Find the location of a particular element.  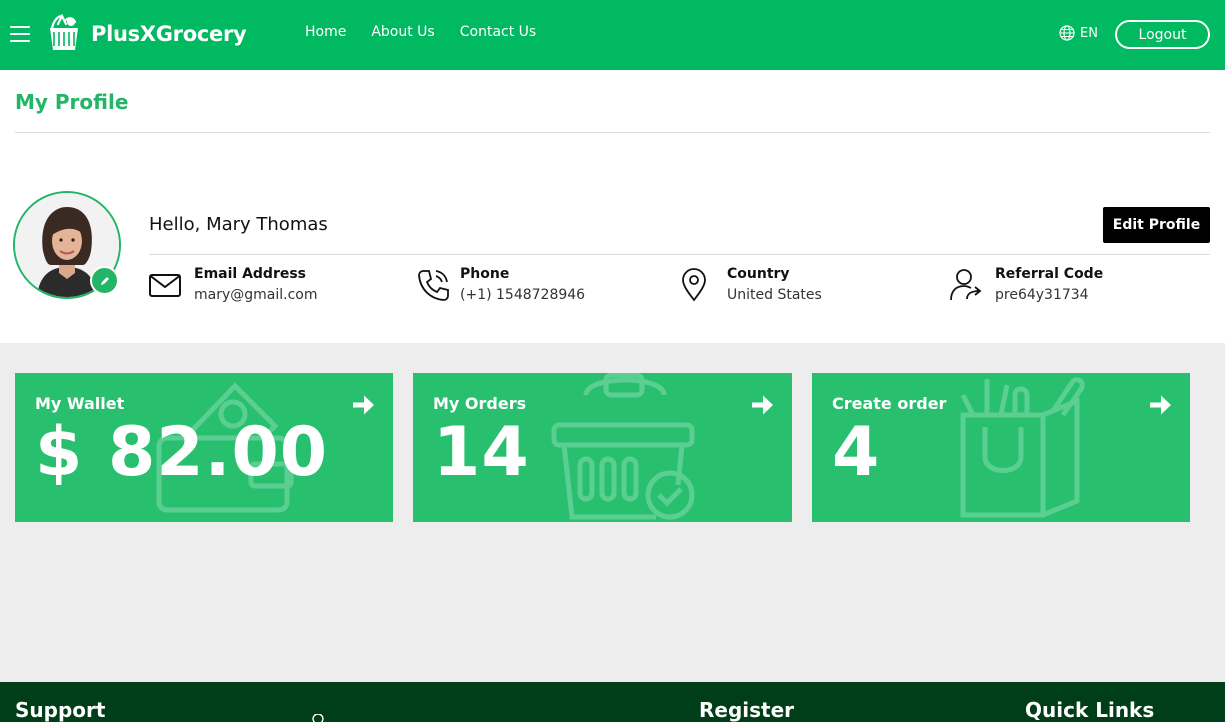

footer: Support Register Quick Links is located at coordinates (612, 702).